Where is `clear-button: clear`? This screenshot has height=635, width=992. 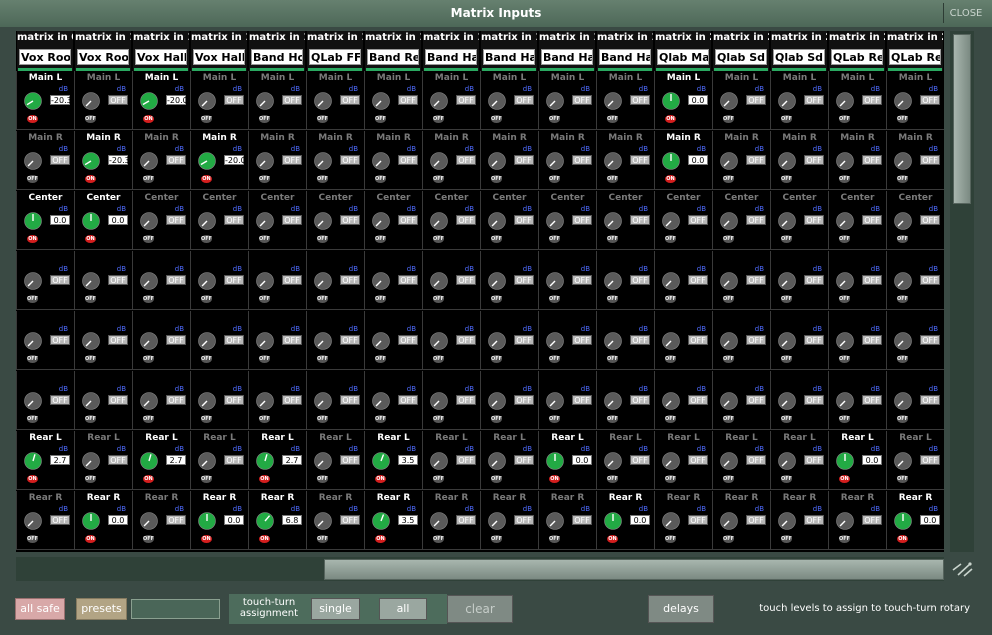 clear-button: clear is located at coordinates (480, 609).